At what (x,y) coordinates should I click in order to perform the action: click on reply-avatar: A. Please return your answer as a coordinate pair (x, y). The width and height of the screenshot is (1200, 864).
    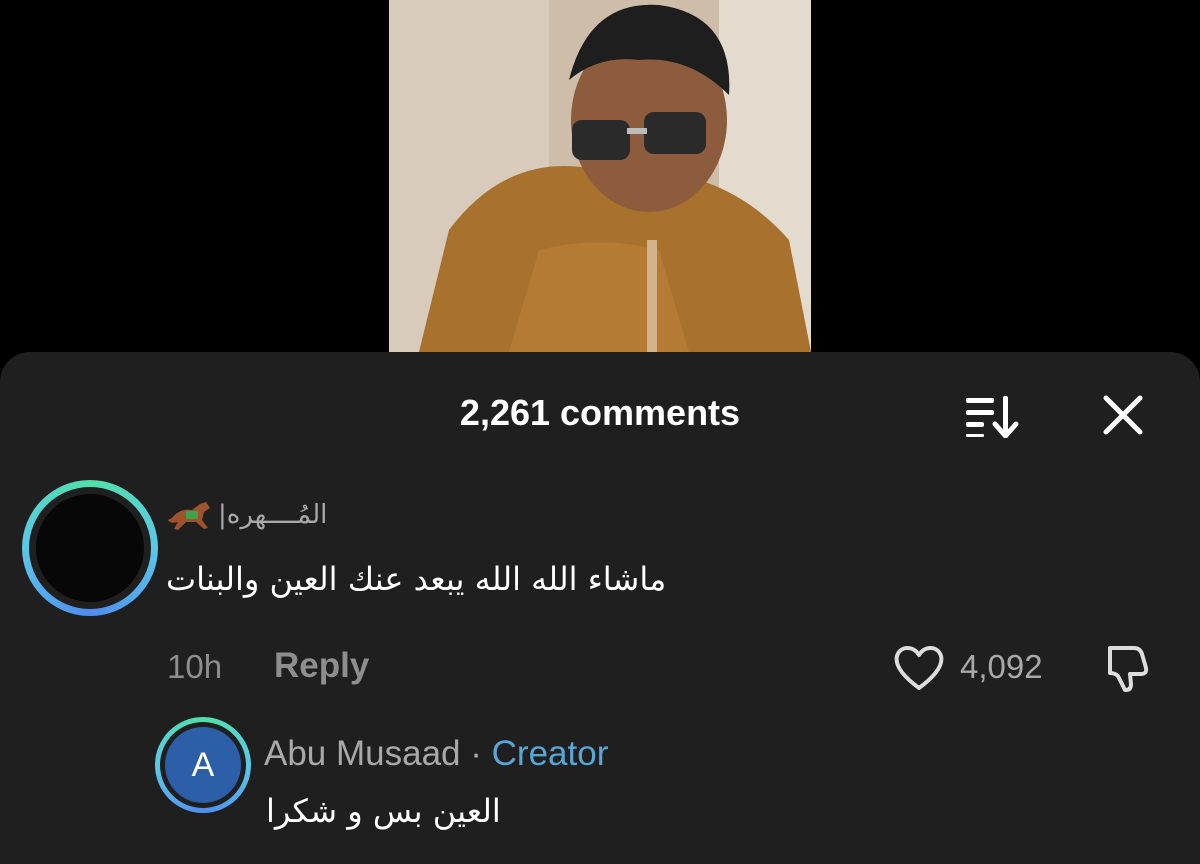
    Looking at the image, I should click on (203, 765).